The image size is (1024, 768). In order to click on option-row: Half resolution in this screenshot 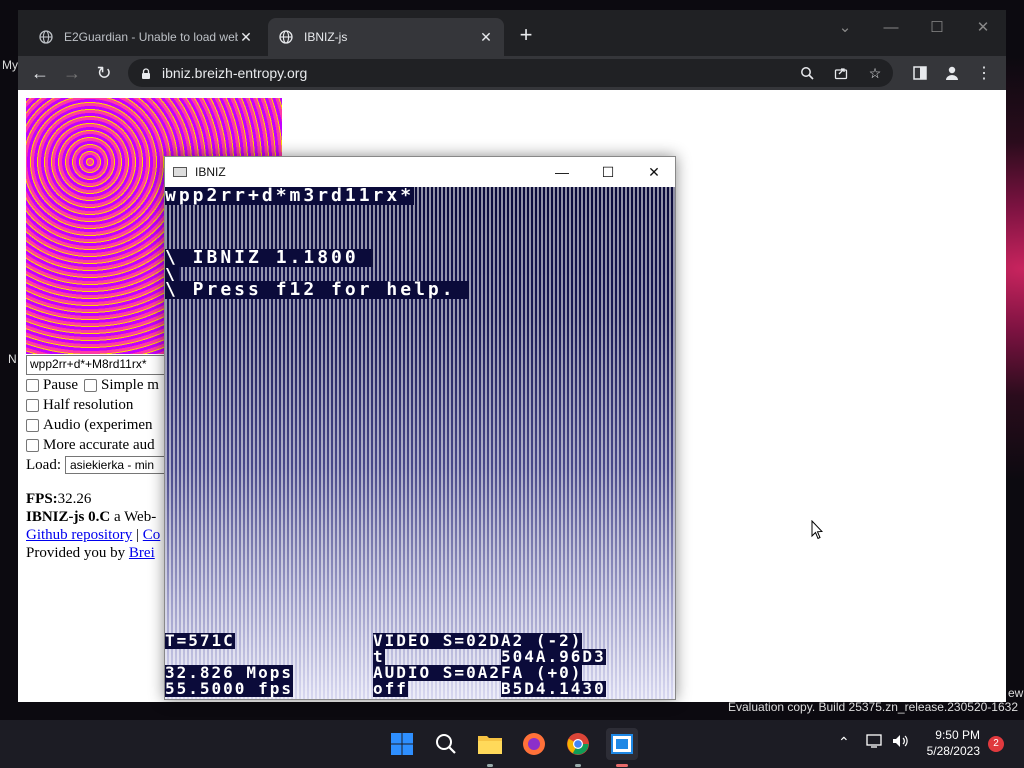, I will do `click(79, 405)`.